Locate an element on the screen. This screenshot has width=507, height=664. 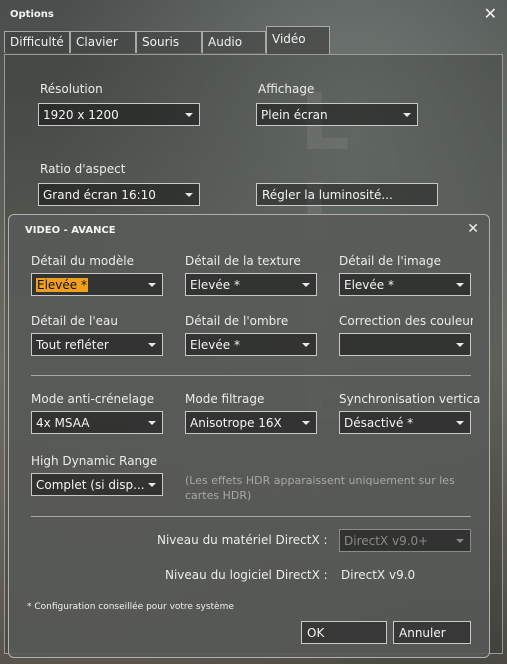
dx-software-label: Niveau du logiciel DirectX : is located at coordinates (246, 575).